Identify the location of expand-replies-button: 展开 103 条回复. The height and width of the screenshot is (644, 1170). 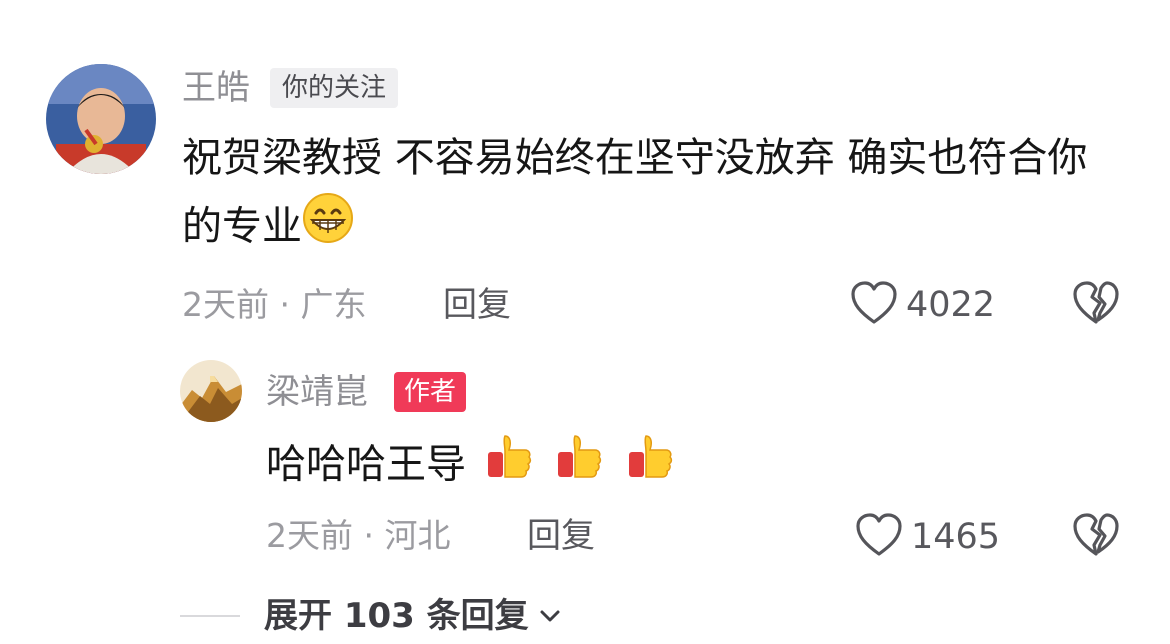
(371, 616).